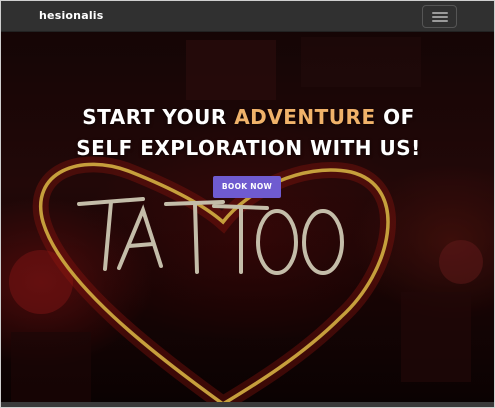 The width and height of the screenshot is (495, 408). What do you see at coordinates (247, 16) in the screenshot?
I see `top-navbar: hesionalis` at bounding box center [247, 16].